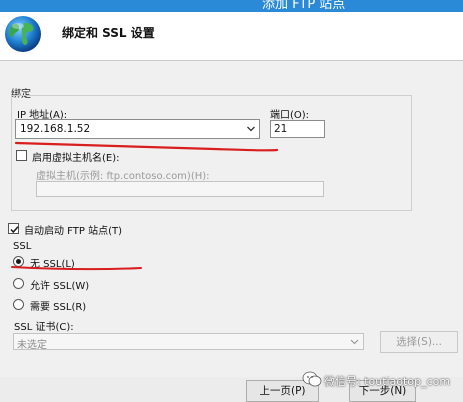 The image size is (463, 402). Describe the element at coordinates (32, 345) in the screenshot. I see `ssl-cert-value: 未选定` at that location.